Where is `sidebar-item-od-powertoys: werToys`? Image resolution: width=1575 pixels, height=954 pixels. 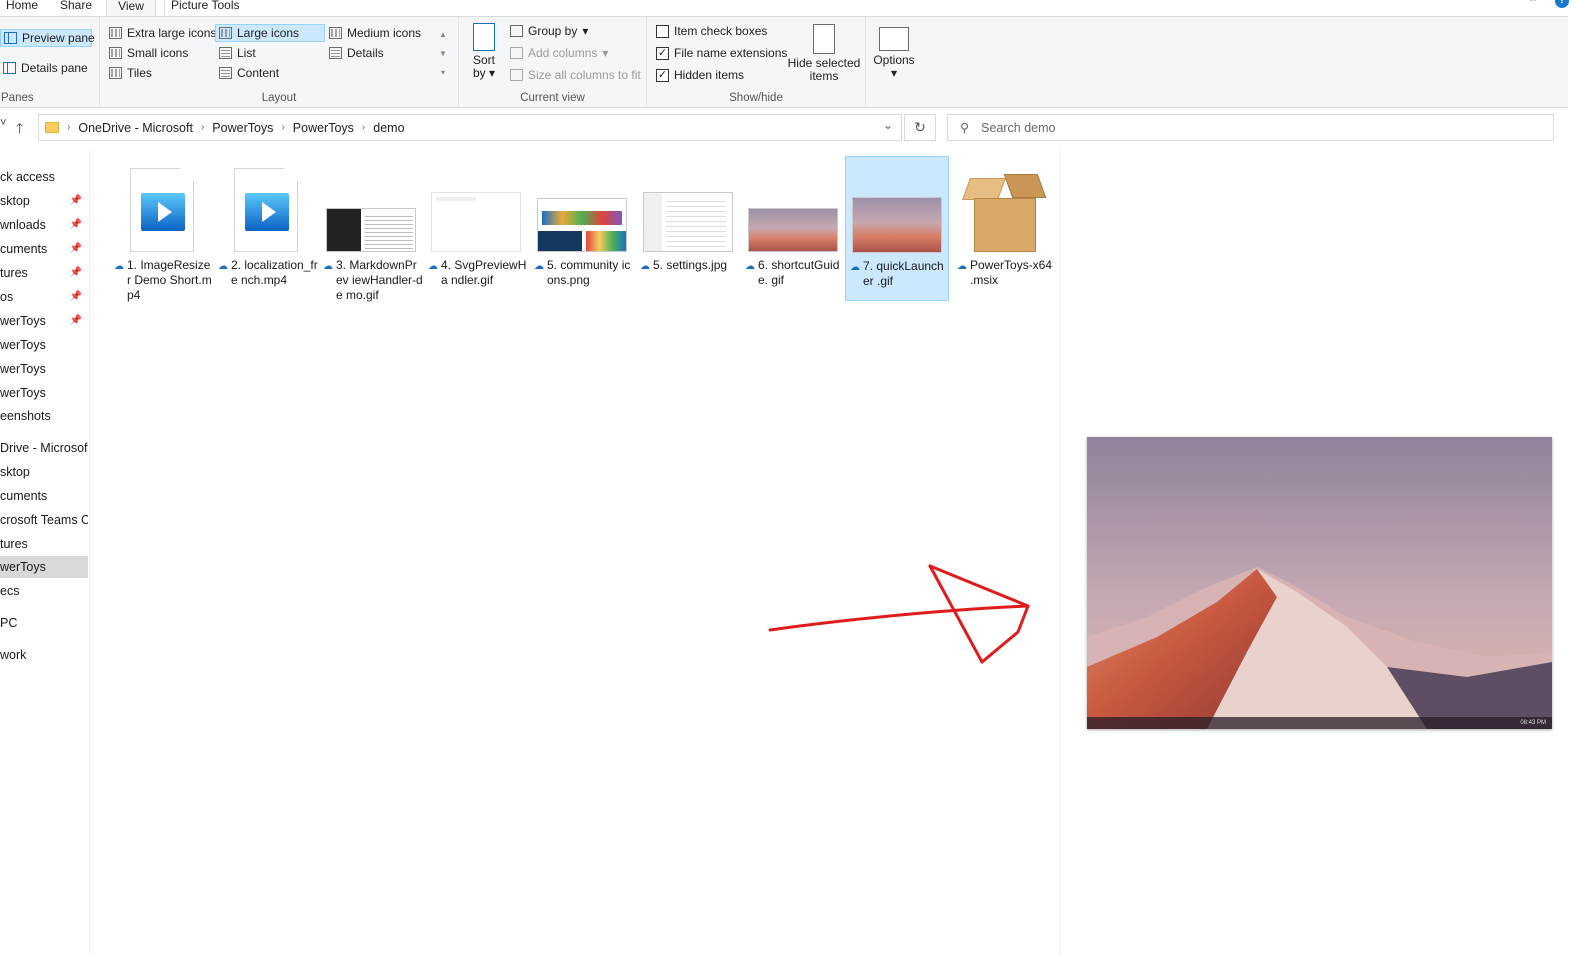 sidebar-item-od-powertoys: werToys is located at coordinates (44, 567).